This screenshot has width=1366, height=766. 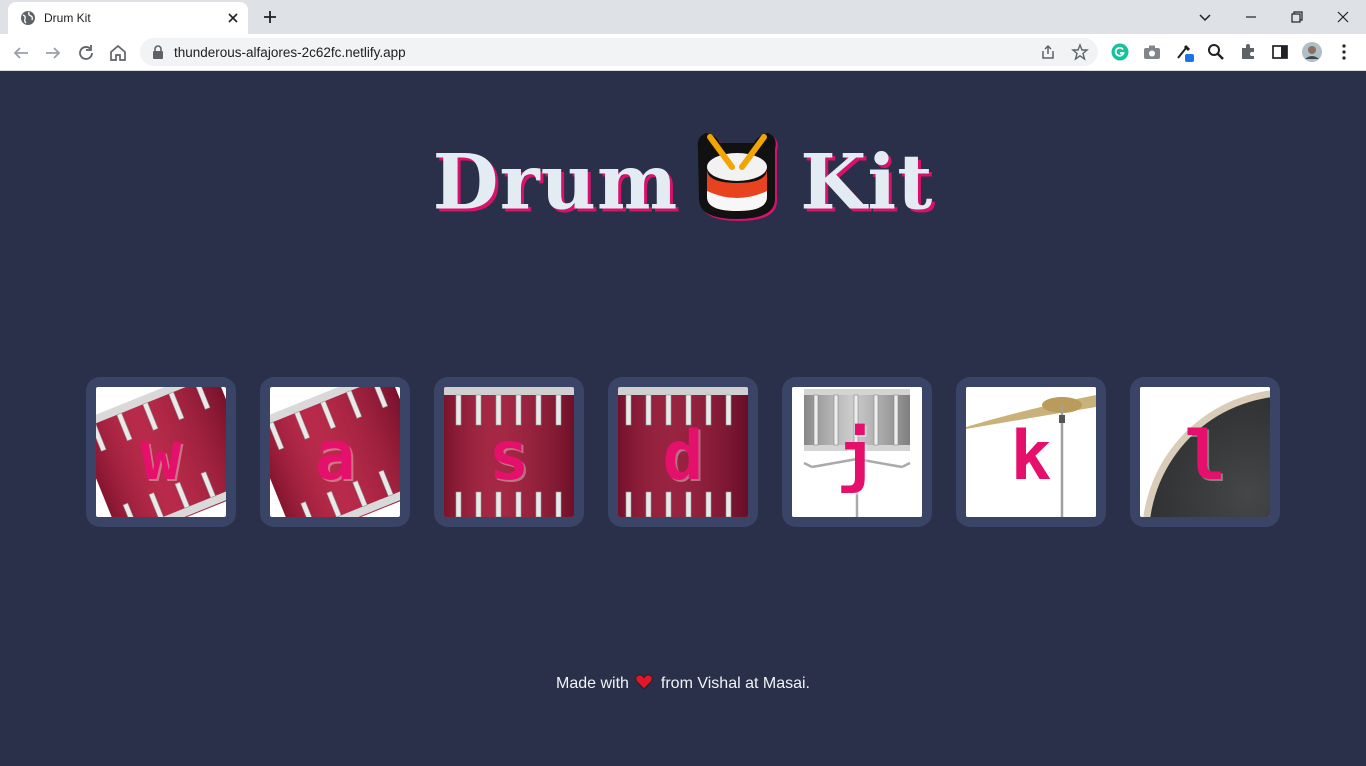 What do you see at coordinates (1205, 17) in the screenshot?
I see `chevron-down-icon` at bounding box center [1205, 17].